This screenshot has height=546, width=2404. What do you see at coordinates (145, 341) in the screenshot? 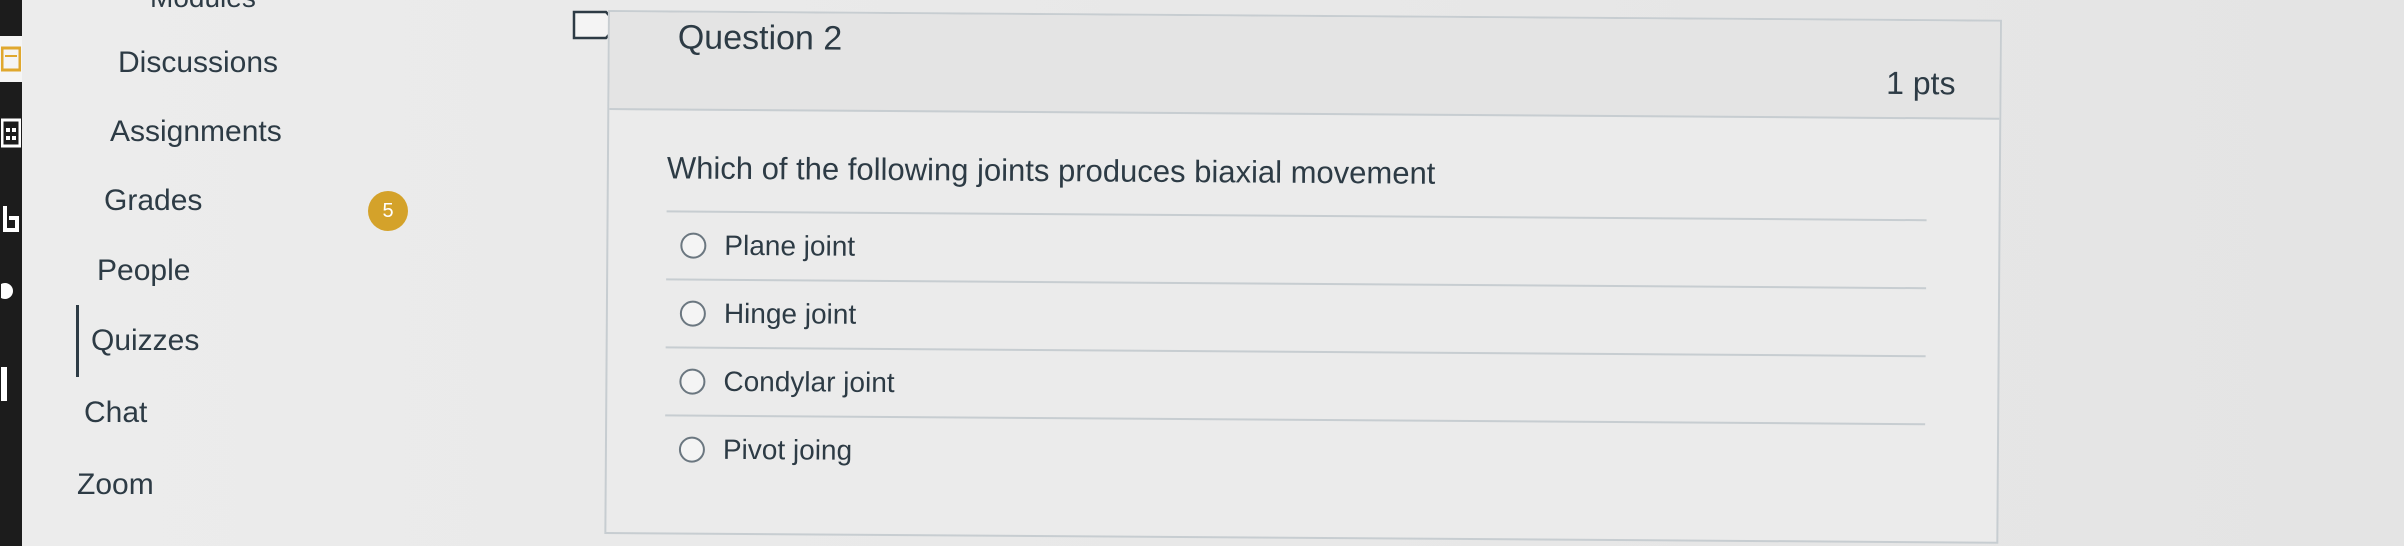
I see `sidebar-item-quizzes: Quizzes` at bounding box center [145, 341].